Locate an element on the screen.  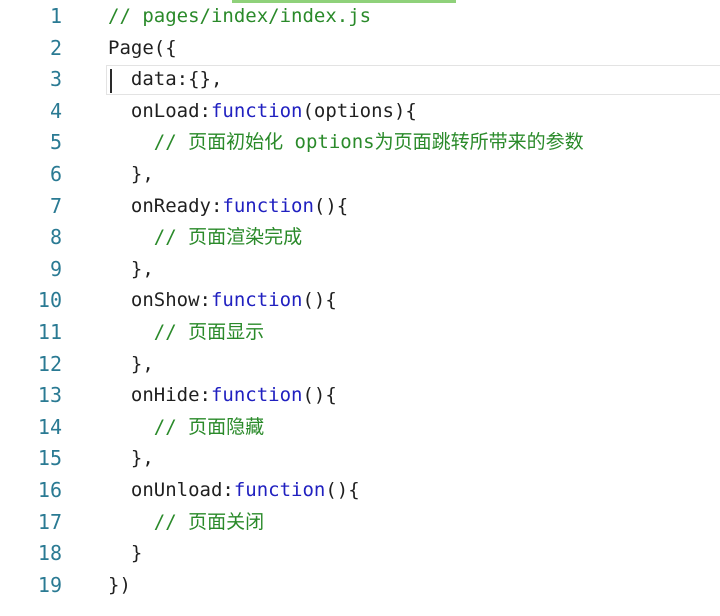
code-line: 4 onLoad:function(options){ is located at coordinates (360, 112).